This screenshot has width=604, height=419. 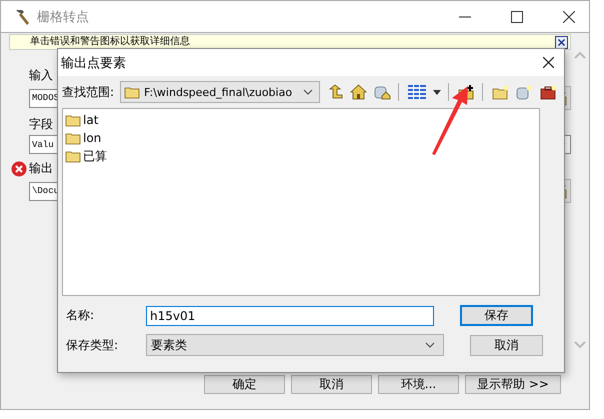 What do you see at coordinates (301, 156) in the screenshot?
I see `folder-item: 已算` at bounding box center [301, 156].